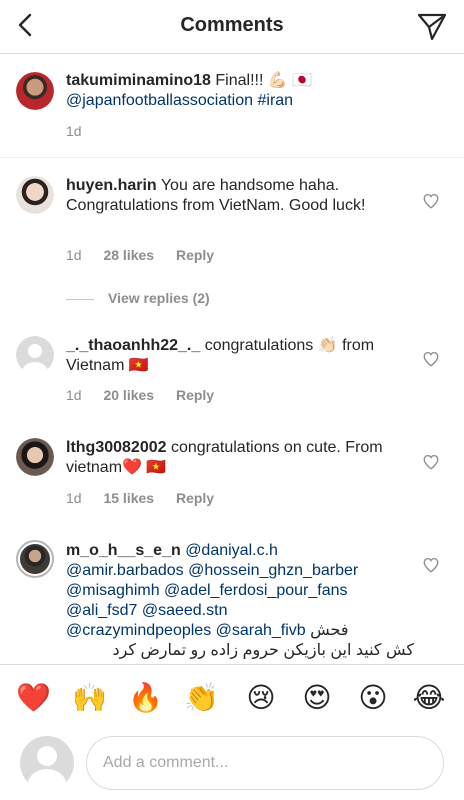 The width and height of the screenshot is (464, 800). Describe the element at coordinates (239, 80) in the screenshot. I see `caption-body: Final!!!` at that location.